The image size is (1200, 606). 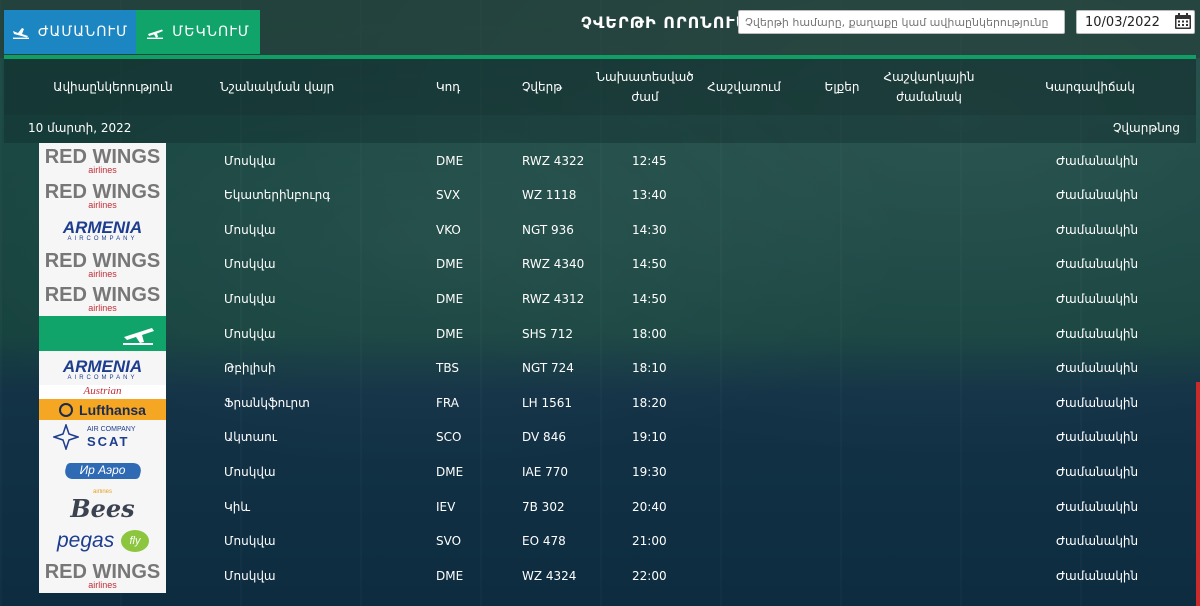 What do you see at coordinates (83, 32) in the screenshot?
I see `tab-arrivals-label: ԺԱՄԱՆՈՒՄ` at bounding box center [83, 32].